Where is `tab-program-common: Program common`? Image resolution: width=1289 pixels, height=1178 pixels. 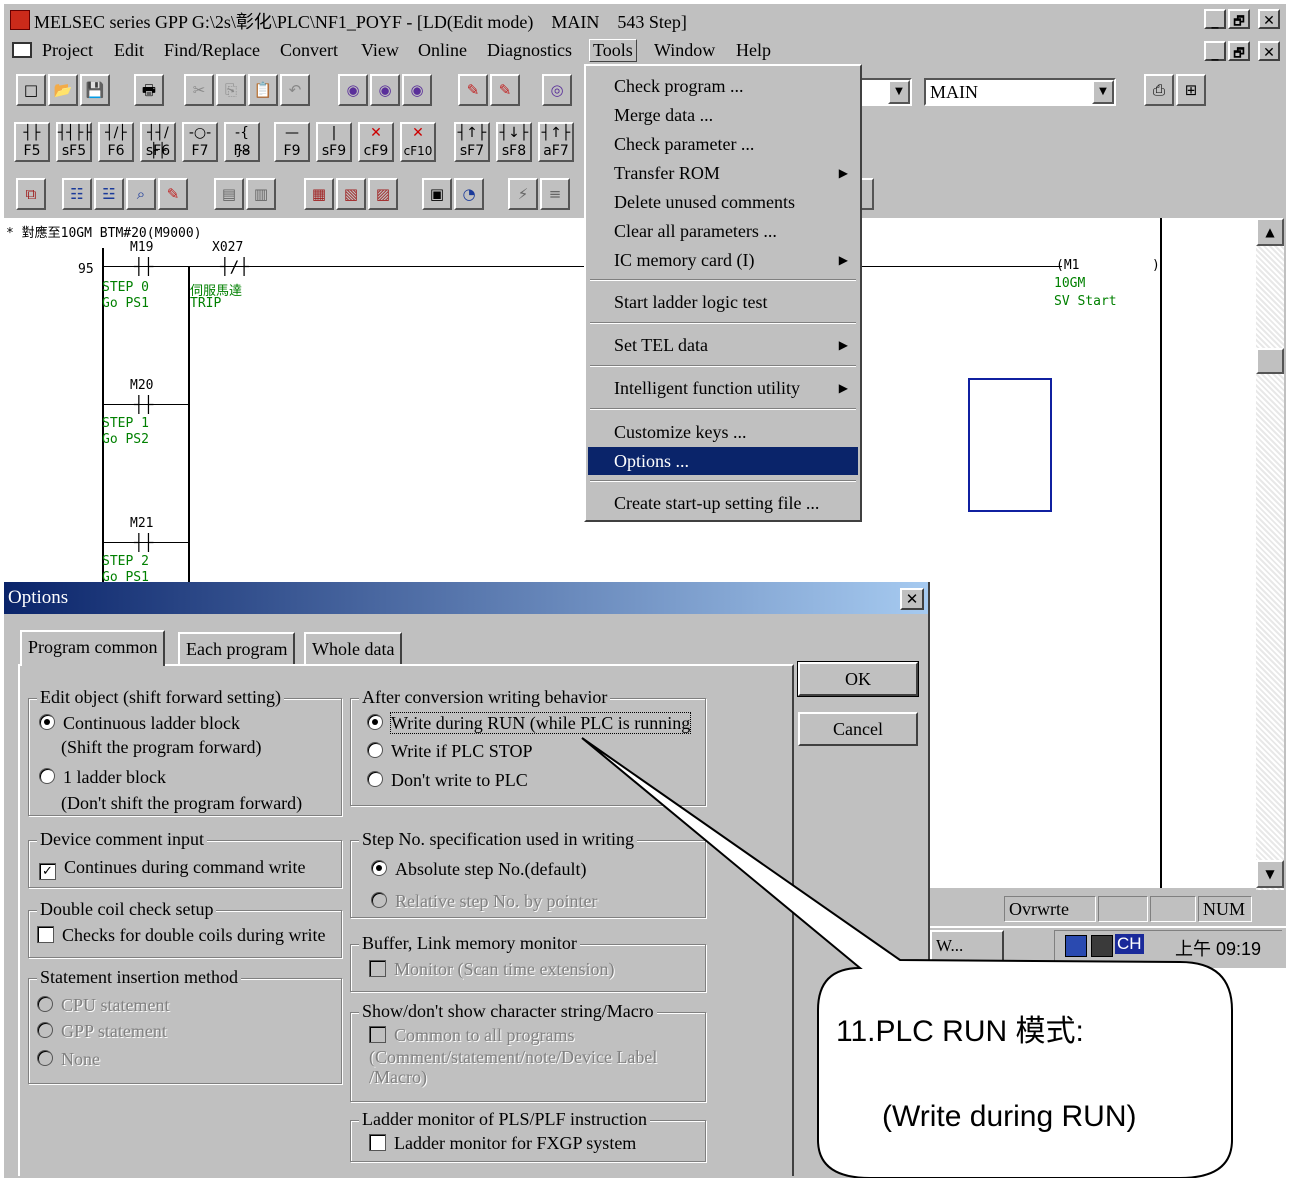
tab-program-common: Program common is located at coordinates (93, 648).